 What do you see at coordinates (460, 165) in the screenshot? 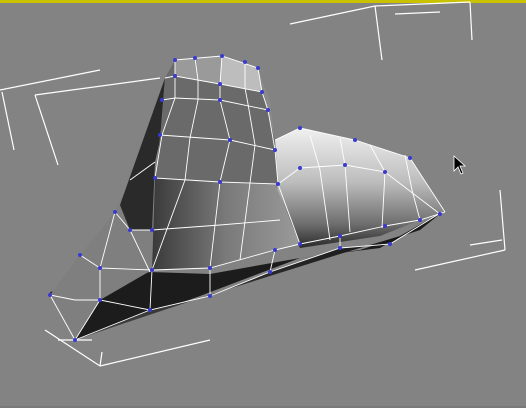
I see `arrow-cursor-icon` at bounding box center [460, 165].